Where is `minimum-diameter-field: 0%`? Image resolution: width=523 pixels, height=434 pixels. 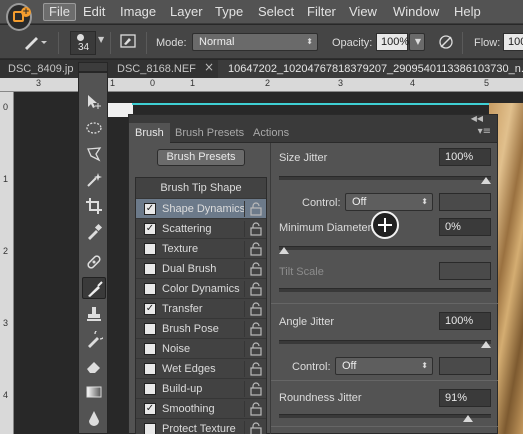 minimum-diameter-field: 0% is located at coordinates (465, 227).